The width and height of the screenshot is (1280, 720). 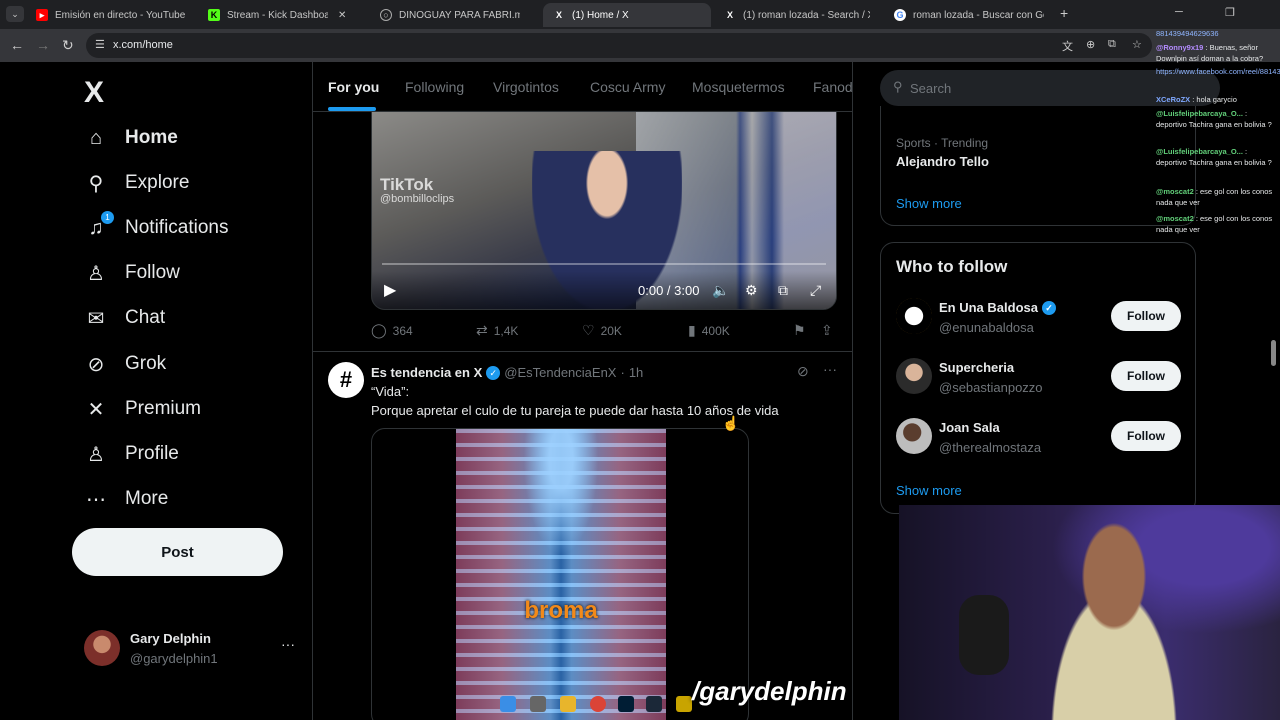 What do you see at coordinates (94, 93) in the screenshot?
I see `x-logo-icon: X` at bounding box center [94, 93].